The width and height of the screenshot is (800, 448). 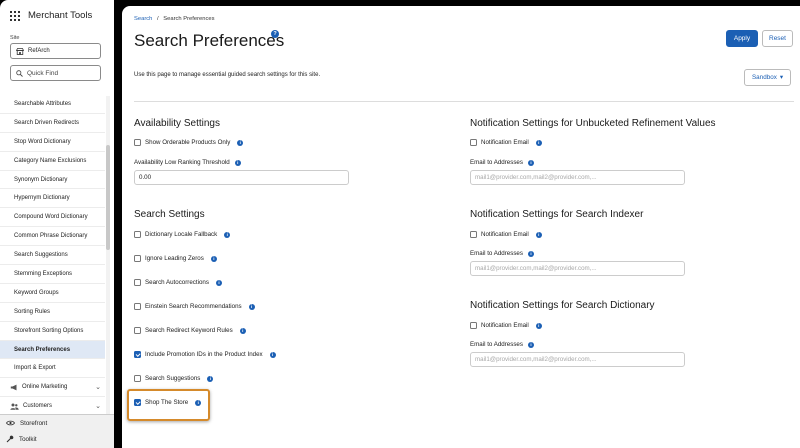 I want to click on sidebar-item-label: Sorting Rules, so click(x=32, y=311).